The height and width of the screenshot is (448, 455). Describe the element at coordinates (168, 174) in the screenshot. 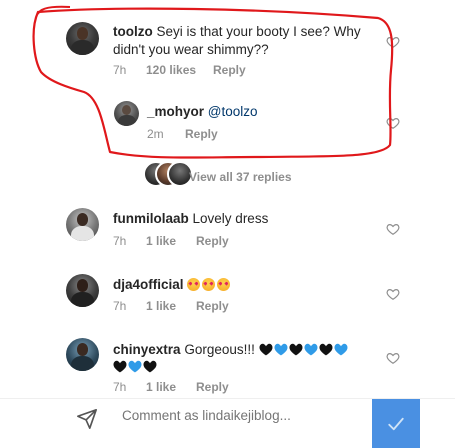

I see `reply-avatars` at that location.